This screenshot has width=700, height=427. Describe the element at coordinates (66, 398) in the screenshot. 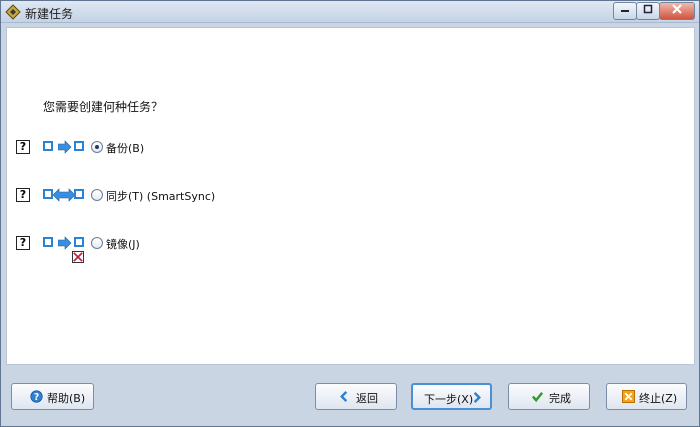

I see `help-button-label: 帮助(B)` at that location.